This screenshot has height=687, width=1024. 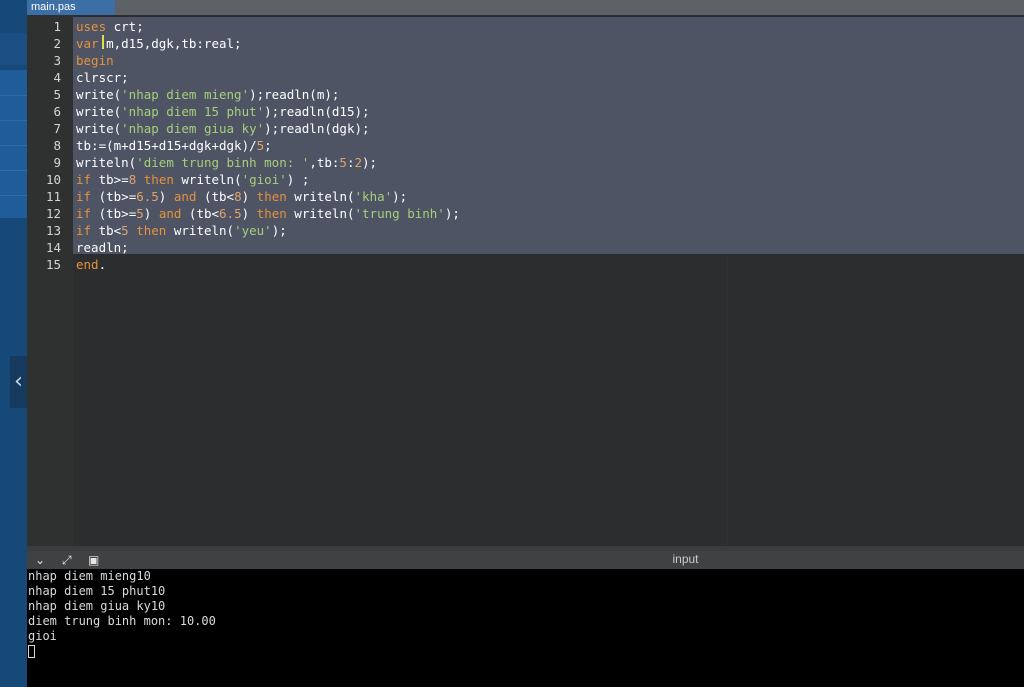 I want to click on code-token: ;, so click(x=268, y=145).